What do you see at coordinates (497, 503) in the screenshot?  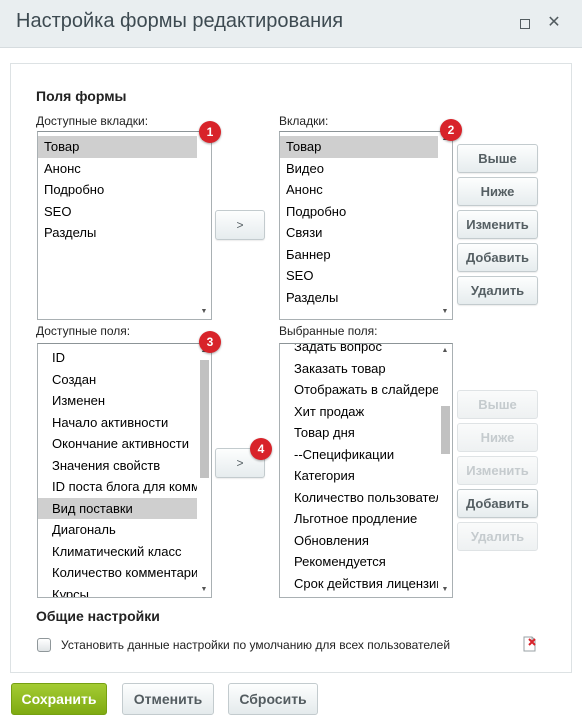 I see `field-add-button: Добавить` at bounding box center [497, 503].